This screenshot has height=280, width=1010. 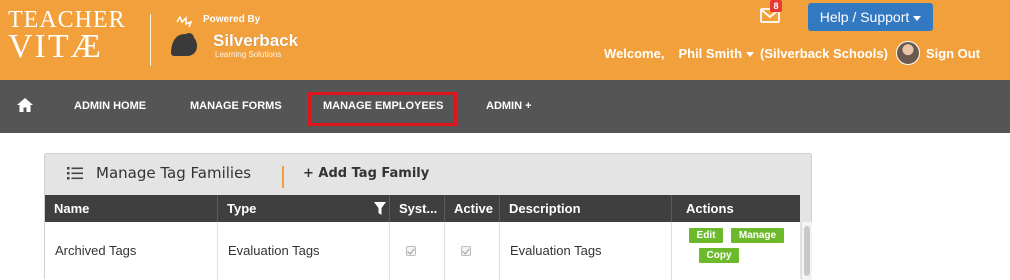 I want to click on teacher-vitae-logo: TEACHER VITÆ, so click(x=67, y=36).